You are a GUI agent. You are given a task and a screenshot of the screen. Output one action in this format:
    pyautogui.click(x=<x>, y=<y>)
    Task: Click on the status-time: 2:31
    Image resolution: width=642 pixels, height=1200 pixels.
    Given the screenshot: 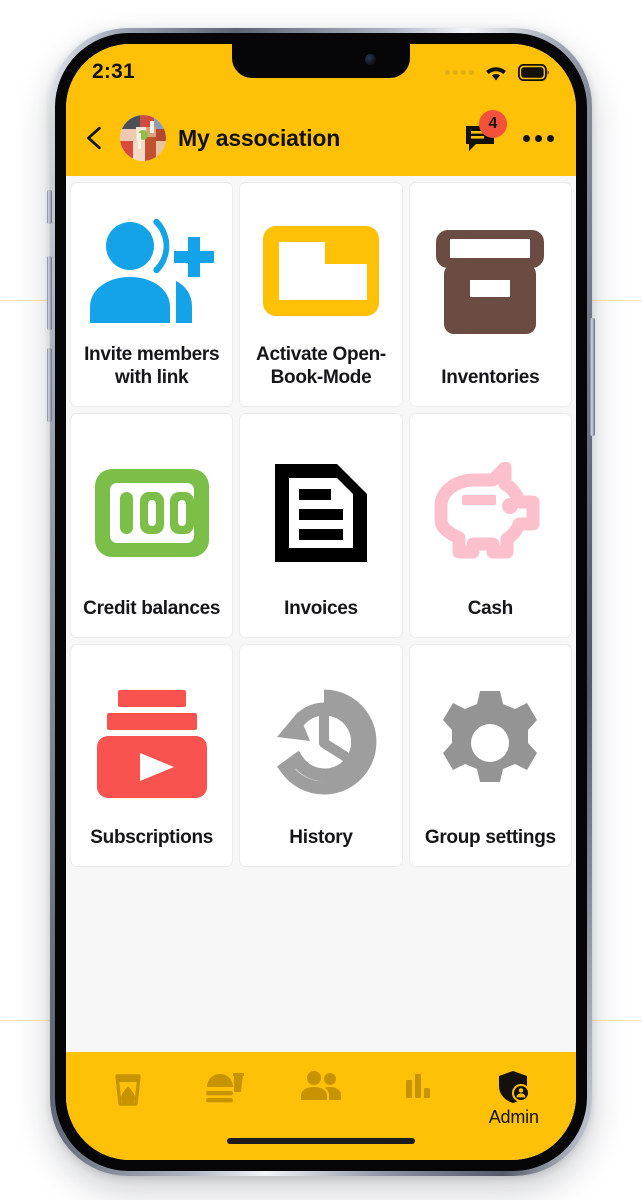 What is the action you would take?
    pyautogui.click(x=113, y=71)
    